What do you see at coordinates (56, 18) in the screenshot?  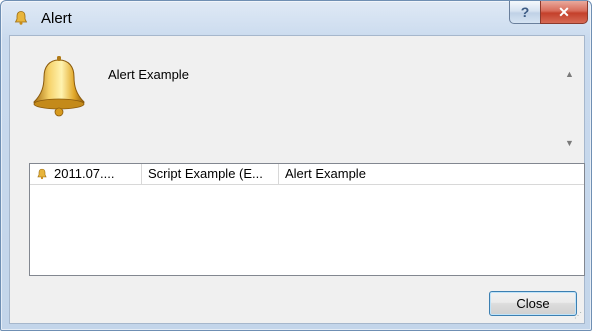 I see `window-title: Alert` at bounding box center [56, 18].